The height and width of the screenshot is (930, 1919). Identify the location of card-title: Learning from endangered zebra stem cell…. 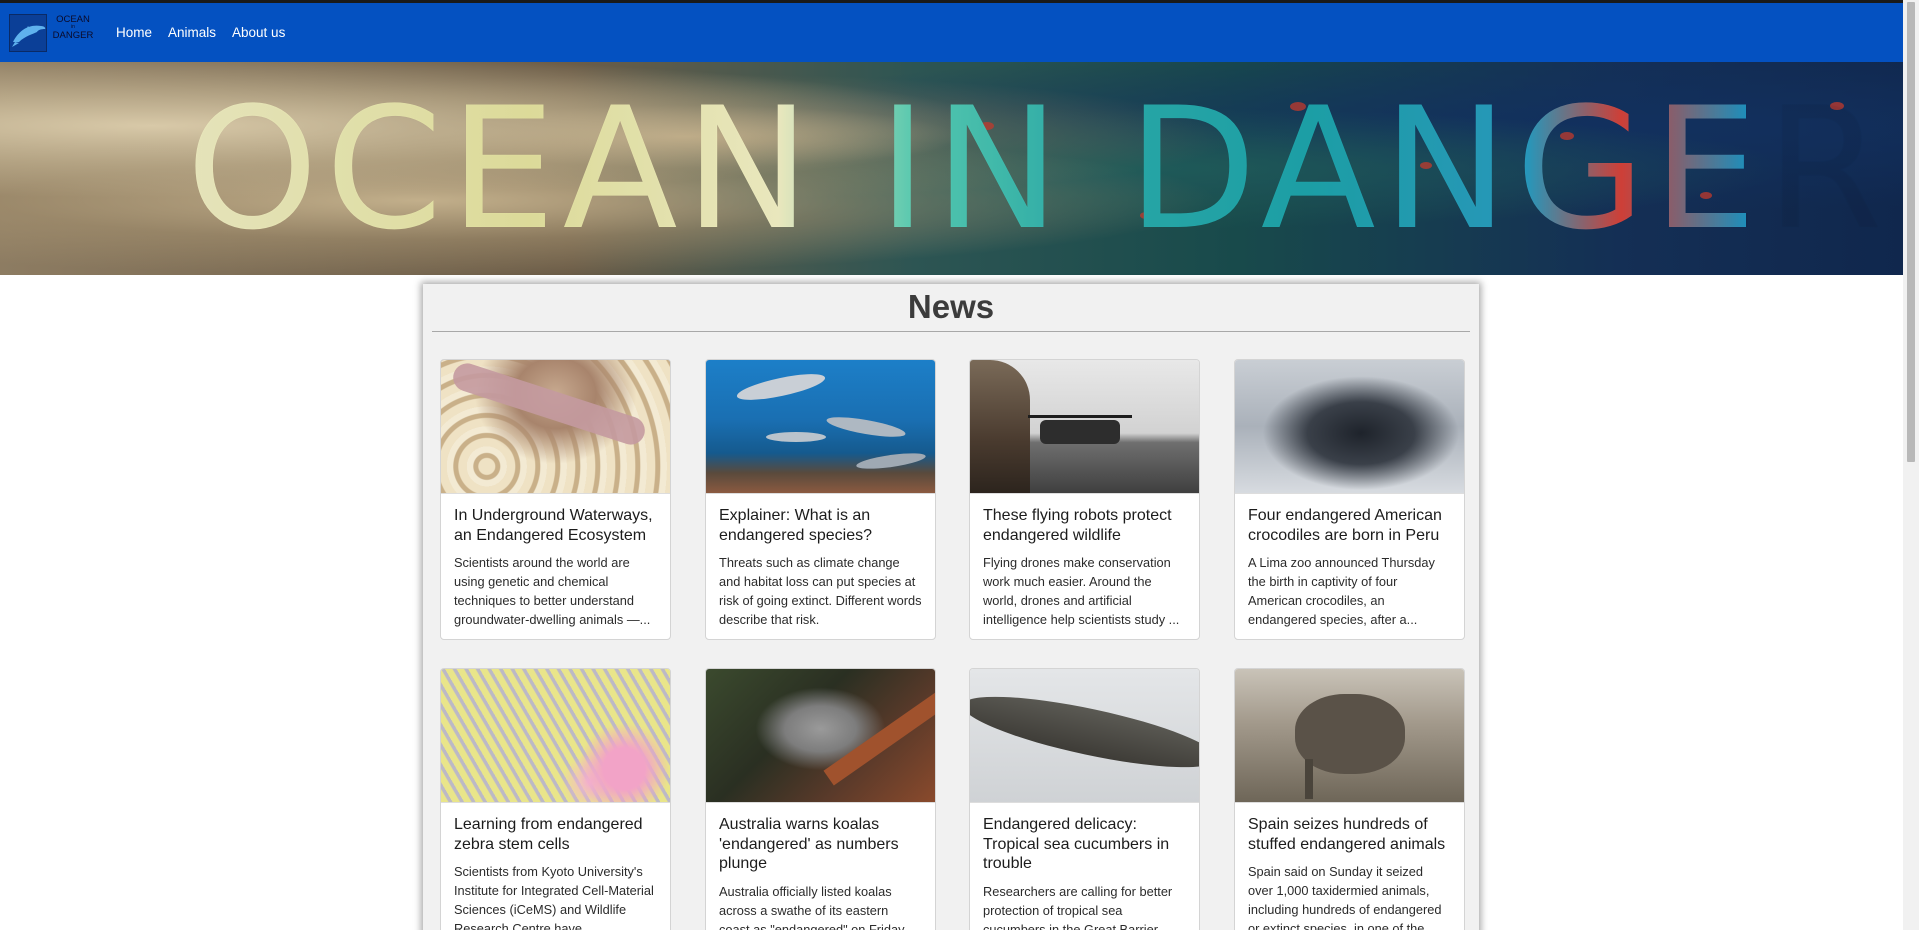
(555, 834).